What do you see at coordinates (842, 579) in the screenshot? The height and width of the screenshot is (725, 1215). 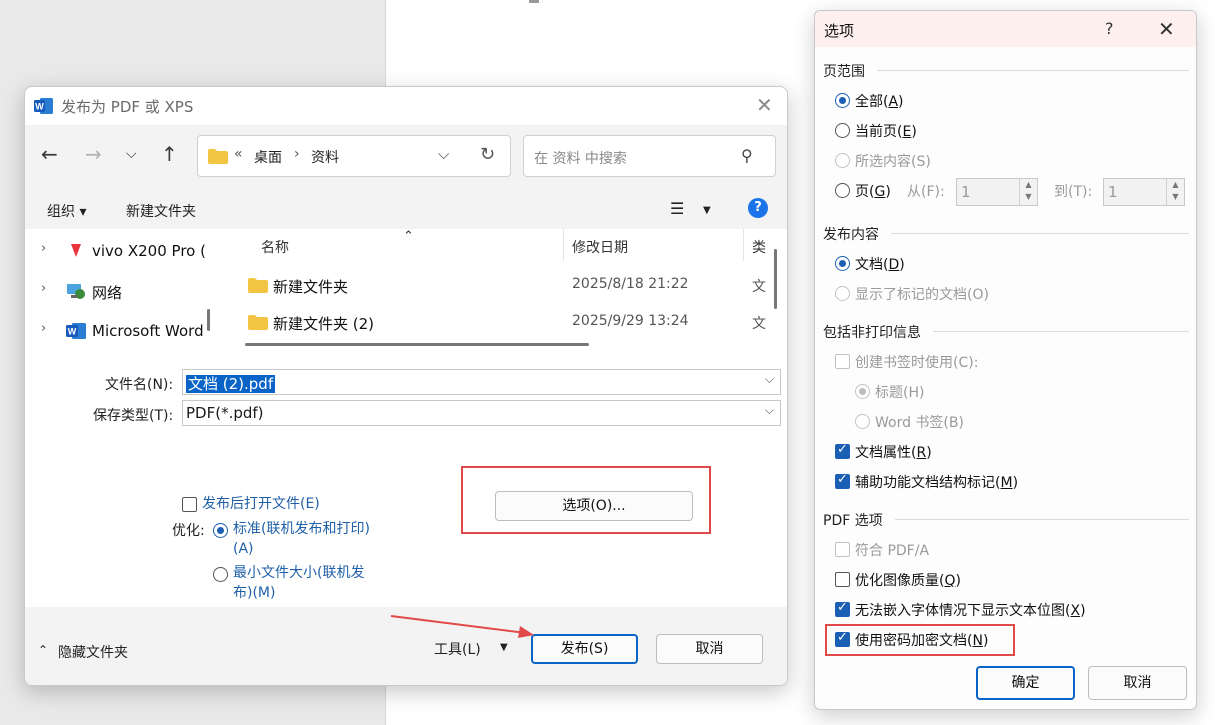 I see `image-quality-checkbox` at bounding box center [842, 579].